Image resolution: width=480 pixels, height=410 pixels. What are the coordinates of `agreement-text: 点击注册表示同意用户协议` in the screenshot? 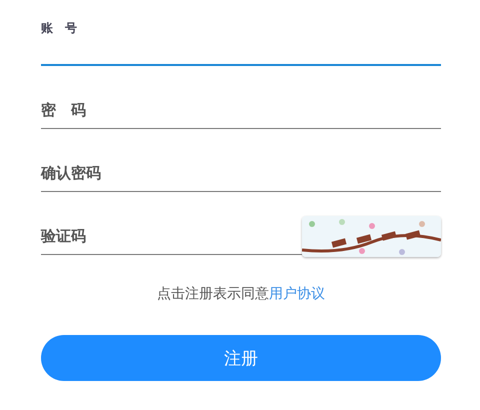 It's located at (241, 294).